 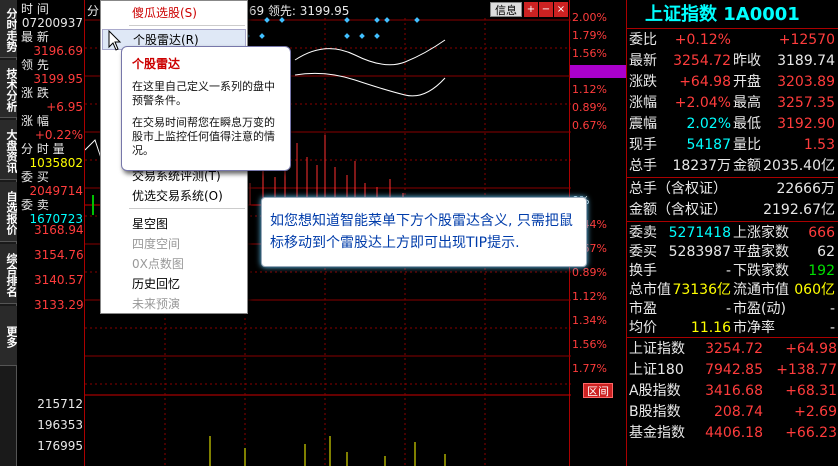 What do you see at coordinates (156, 244) in the screenshot?
I see `menu-item-5: 四度空间` at bounding box center [156, 244].